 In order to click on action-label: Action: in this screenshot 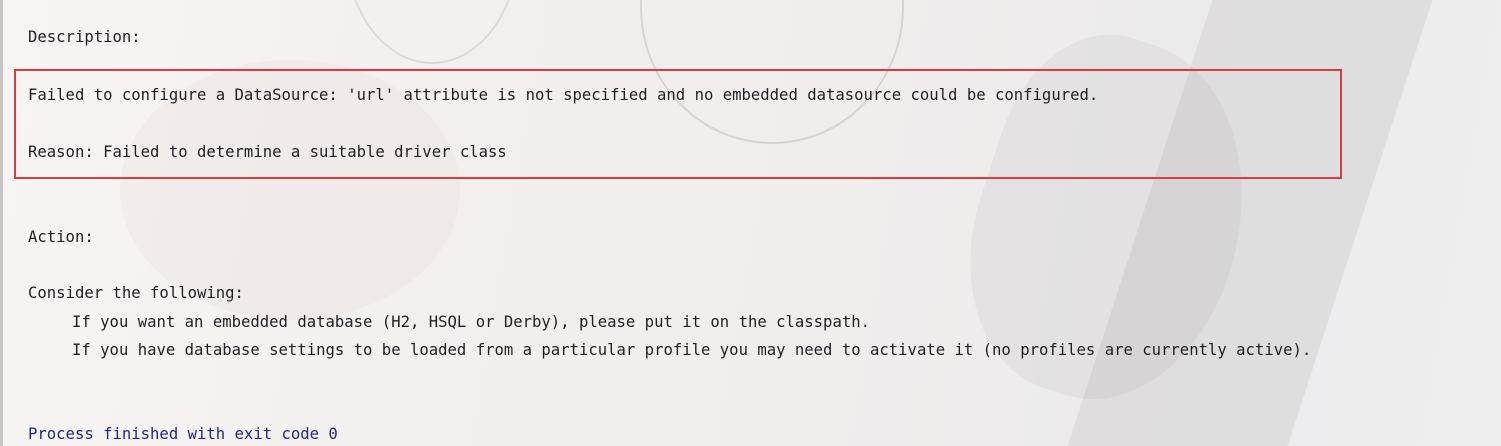, I will do `click(61, 237)`.